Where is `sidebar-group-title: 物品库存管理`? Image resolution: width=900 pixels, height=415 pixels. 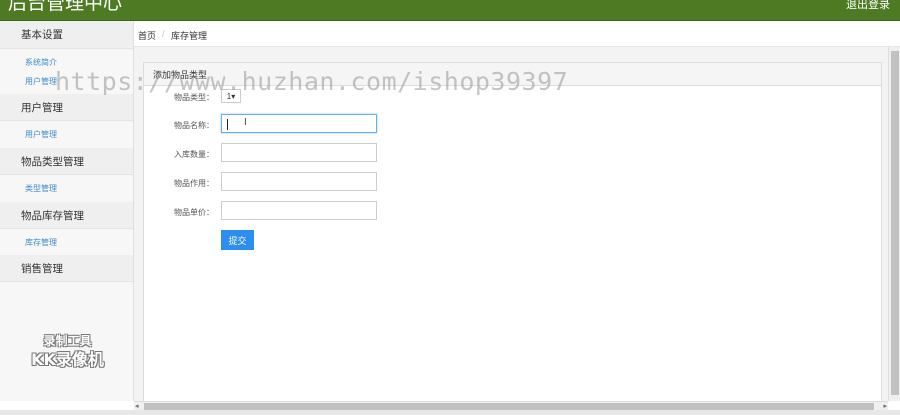
sidebar-group-title: 物品库存管理 is located at coordinates (52, 216).